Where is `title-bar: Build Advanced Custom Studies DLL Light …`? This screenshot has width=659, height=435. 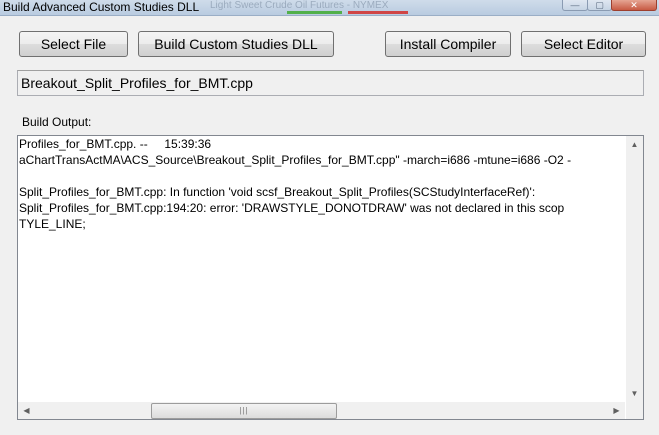
title-bar: Build Advanced Custom Studies DLL Light … is located at coordinates (329, 8).